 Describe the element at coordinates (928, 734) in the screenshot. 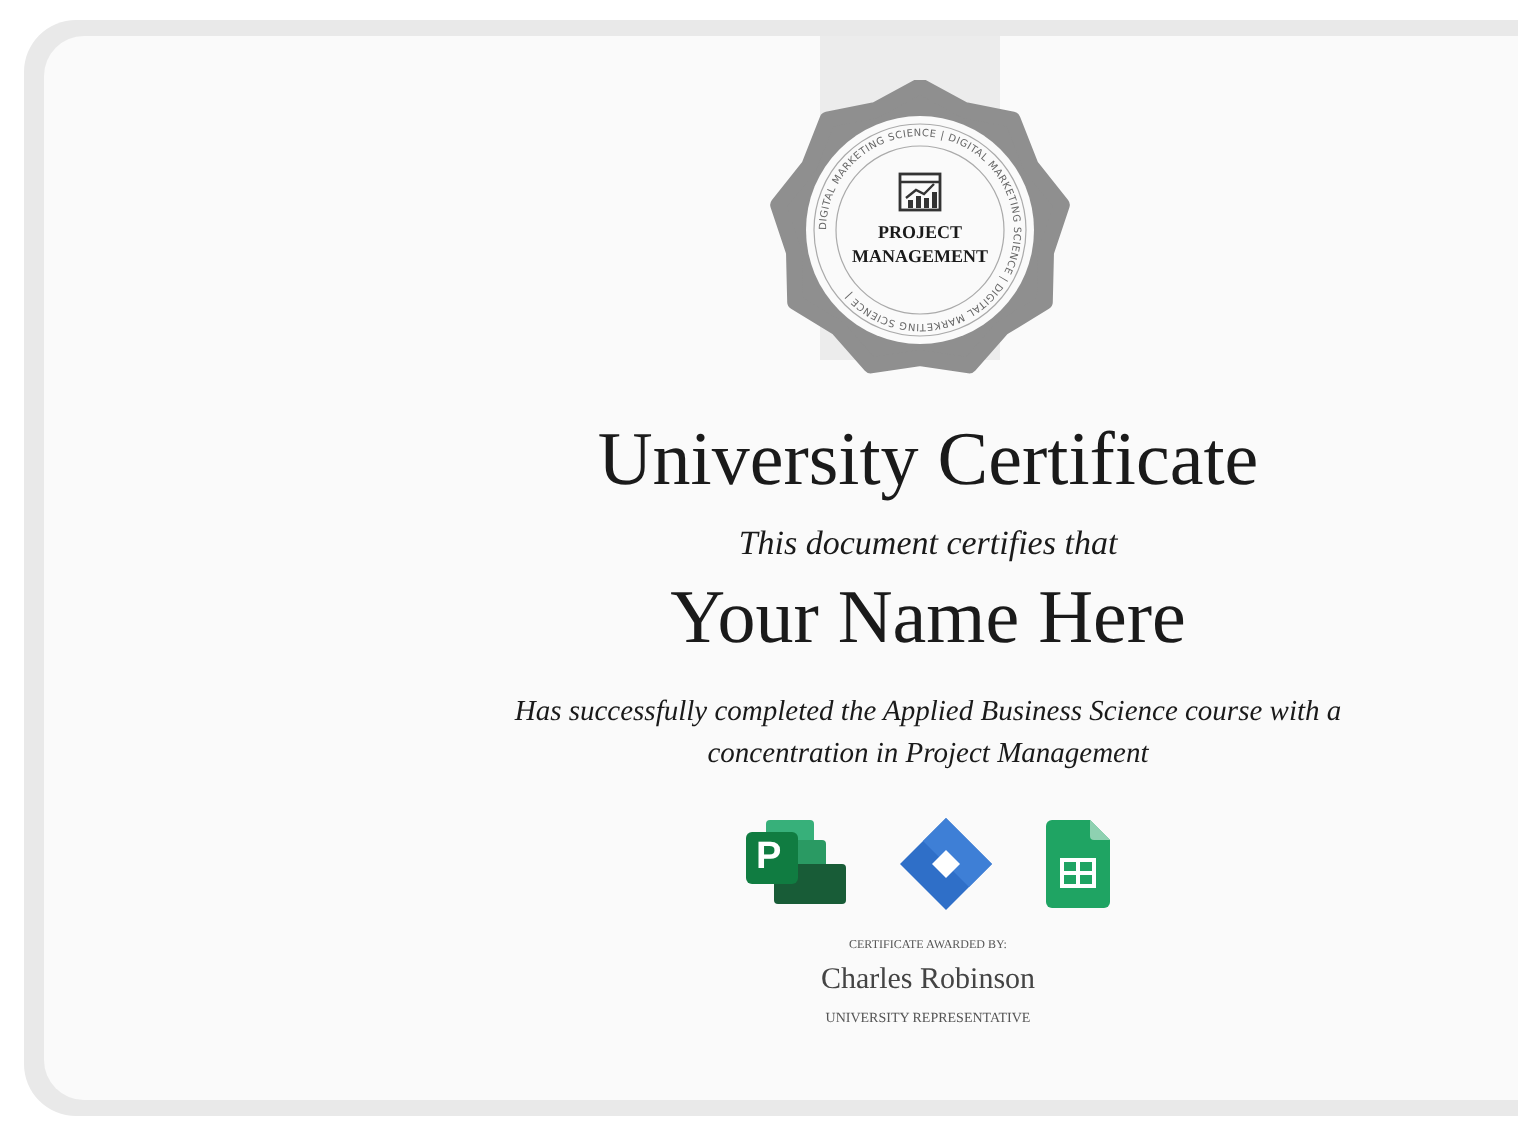

I see `course-description: Has successfully completed the Applied Business Science course with a concentration in Project Management` at that location.